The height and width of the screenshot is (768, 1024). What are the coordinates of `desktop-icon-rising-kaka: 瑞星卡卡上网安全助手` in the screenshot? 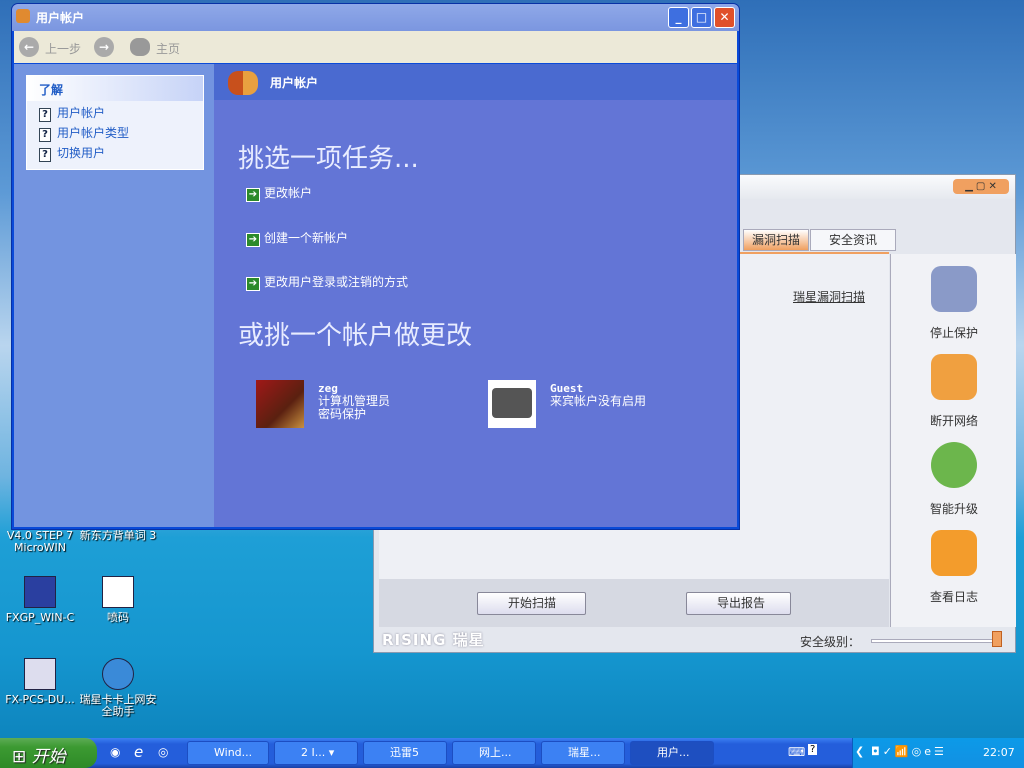 It's located at (118, 688).